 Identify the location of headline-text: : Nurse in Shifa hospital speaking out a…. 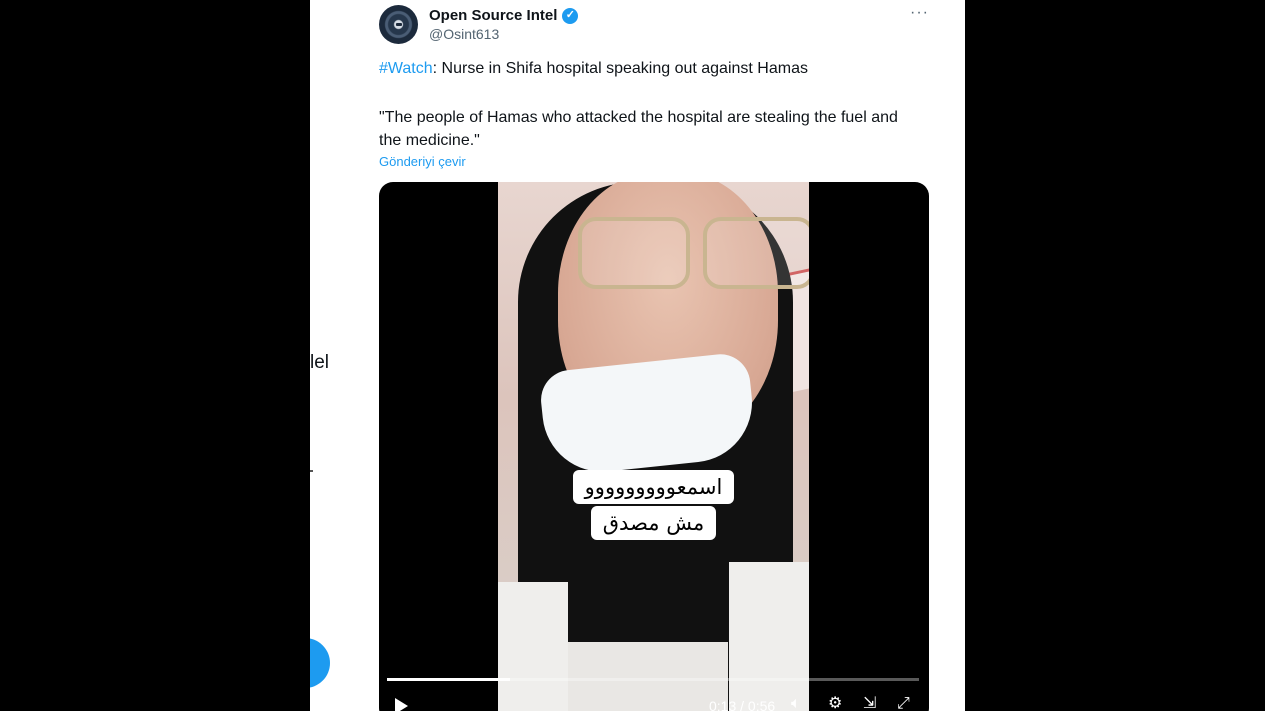
(620, 68).